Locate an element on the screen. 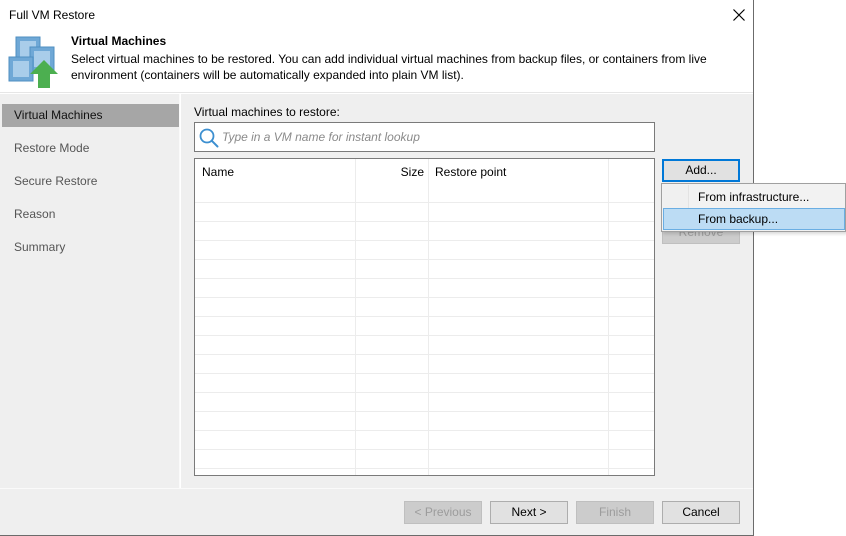 The width and height of the screenshot is (846, 536). cancel-button: Cancel is located at coordinates (701, 512).